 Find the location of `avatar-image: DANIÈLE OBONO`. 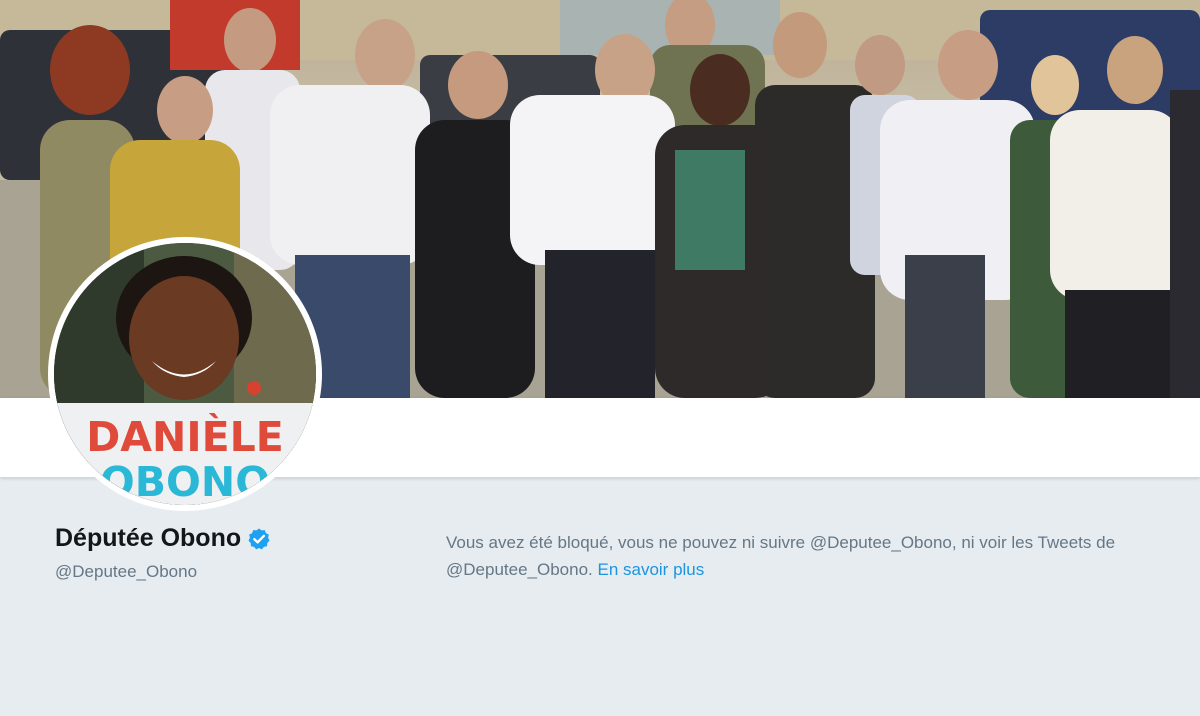

avatar-image: DANIÈLE OBONO is located at coordinates (185, 374).